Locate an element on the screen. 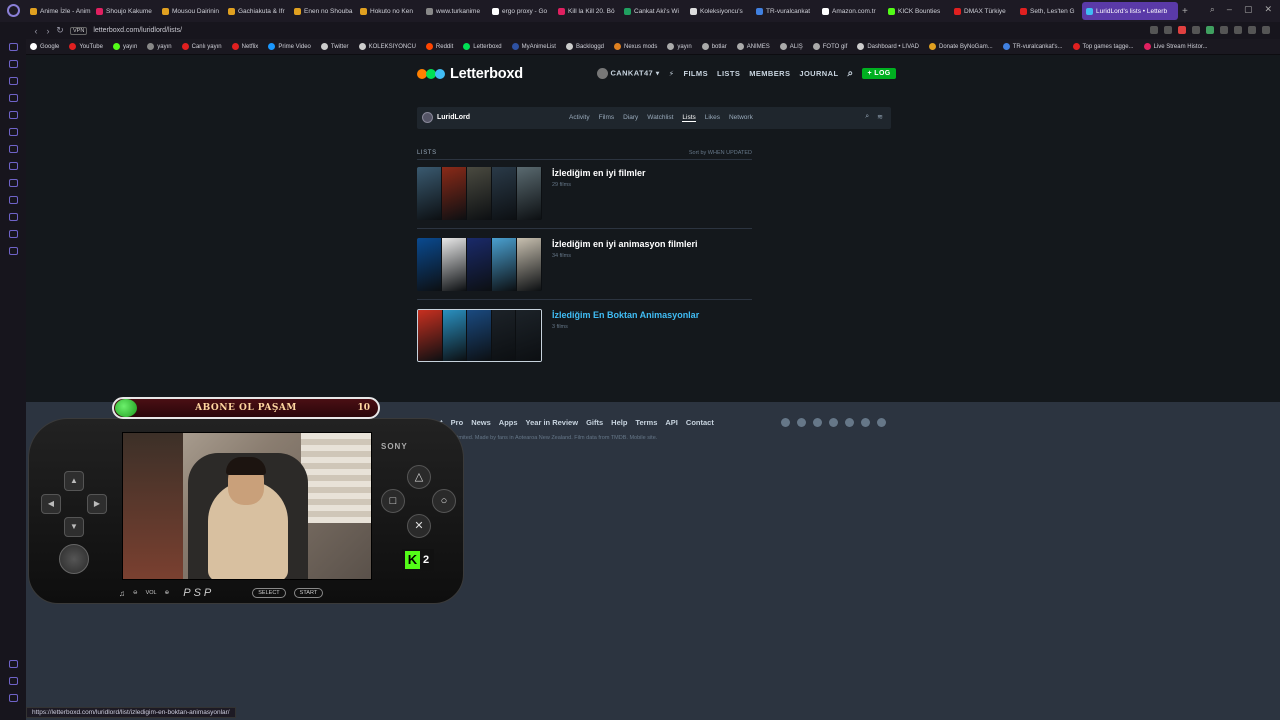  facebook-icon is located at coordinates (849, 422).